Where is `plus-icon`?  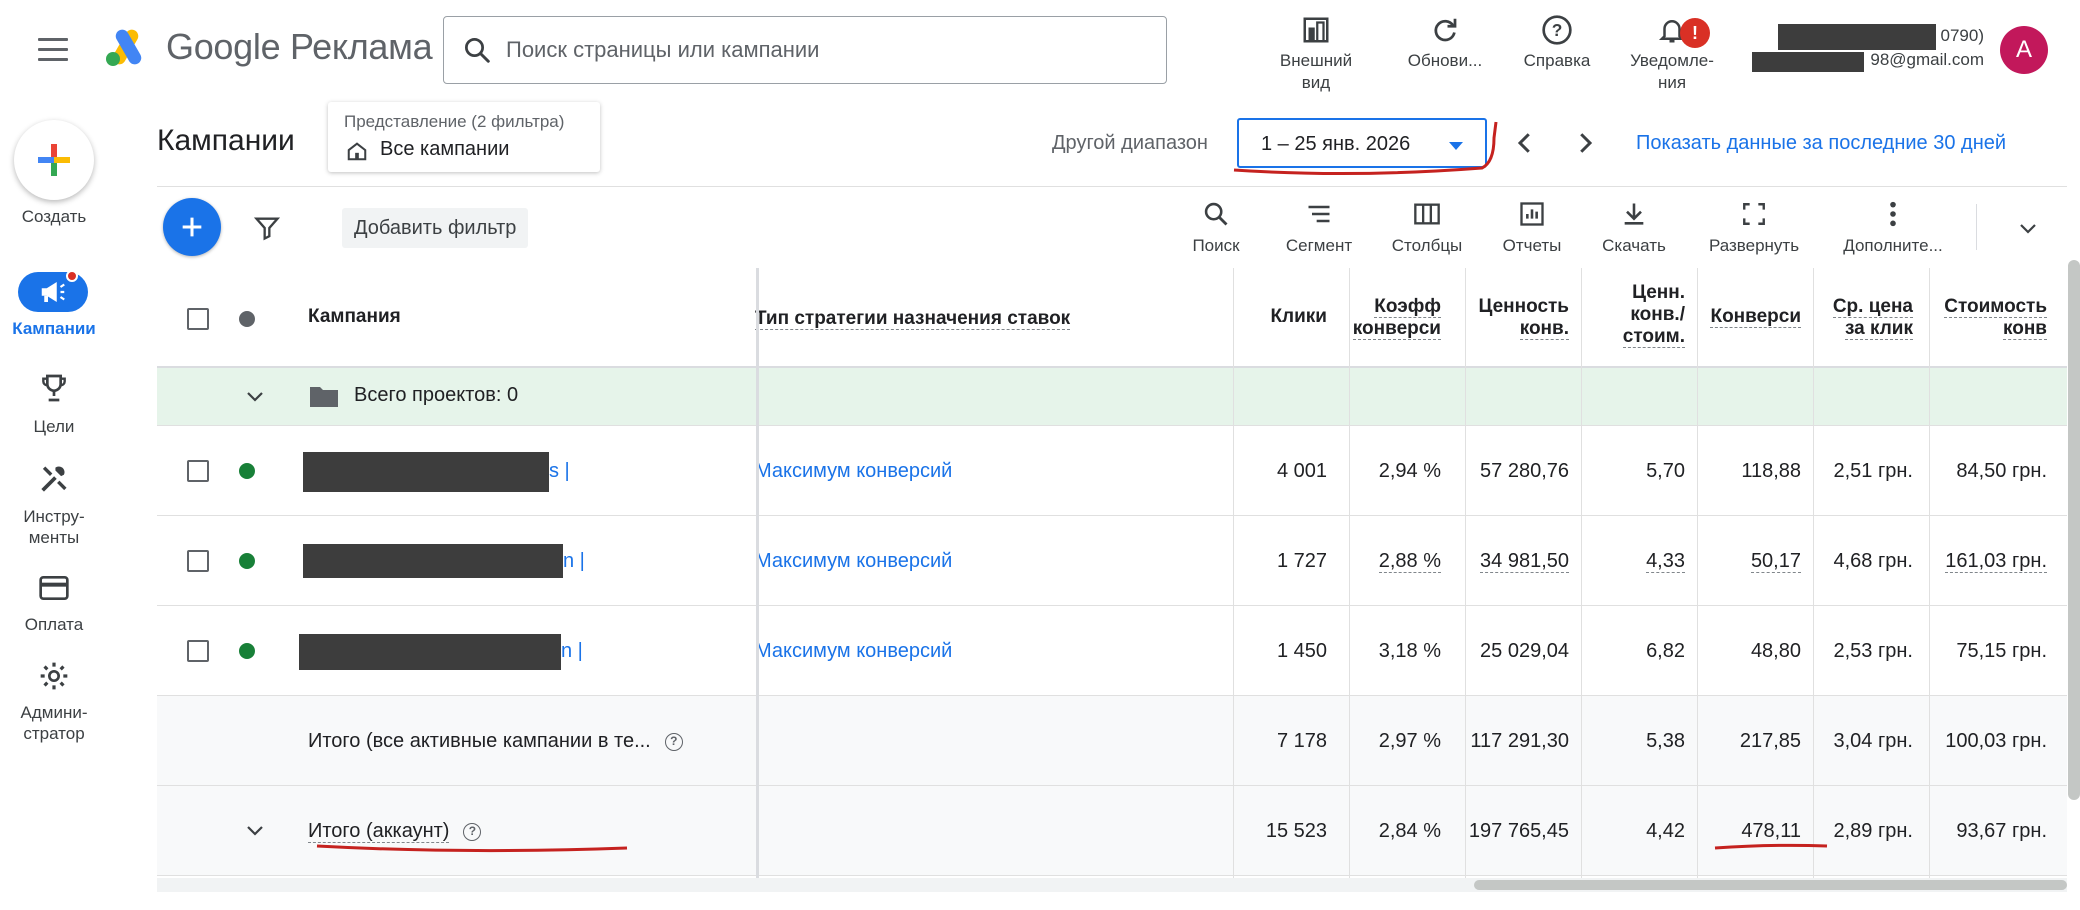
plus-icon is located at coordinates (192, 227).